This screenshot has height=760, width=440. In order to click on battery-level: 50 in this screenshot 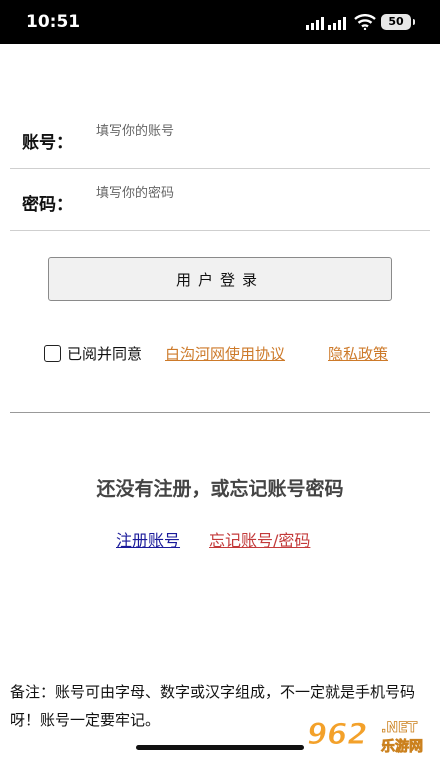, I will do `click(396, 21)`.